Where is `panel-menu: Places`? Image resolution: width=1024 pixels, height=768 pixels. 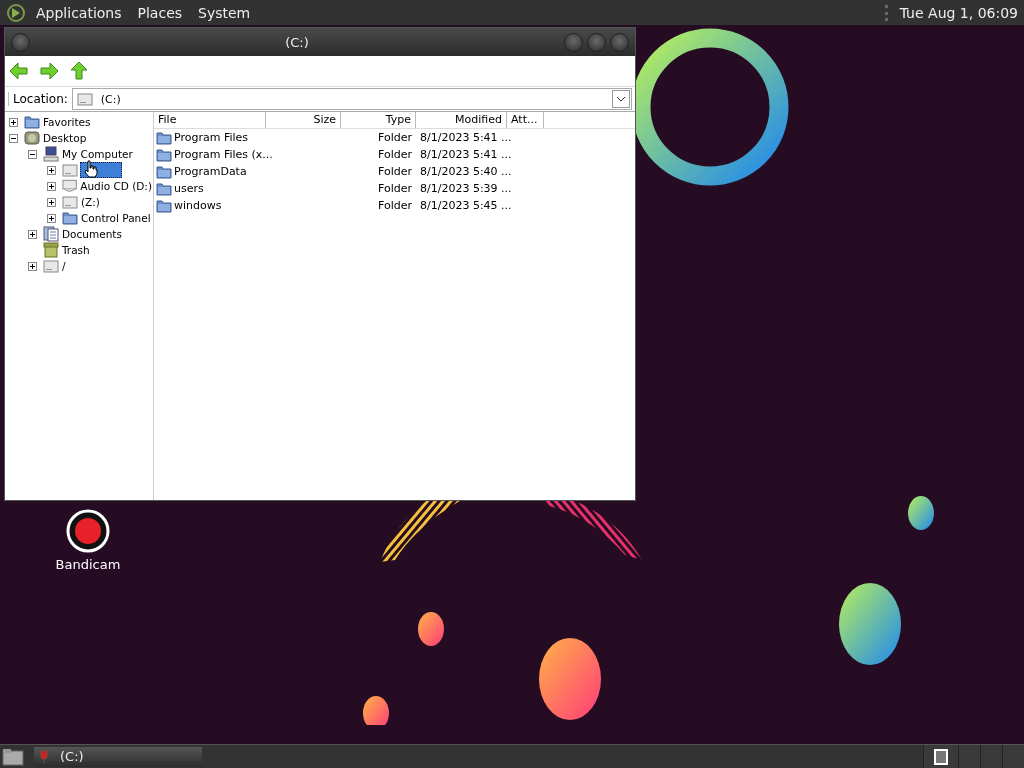
panel-menu: Places is located at coordinates (160, 12).